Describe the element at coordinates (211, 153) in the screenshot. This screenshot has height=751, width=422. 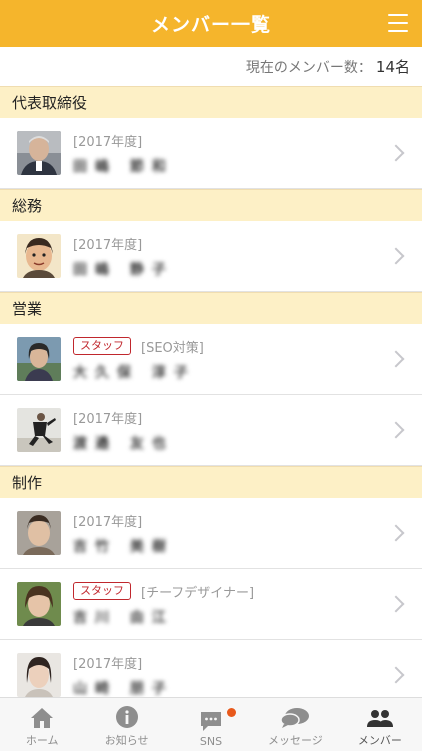
I see `member-row: [2017年度] 田嶋 節和` at that location.